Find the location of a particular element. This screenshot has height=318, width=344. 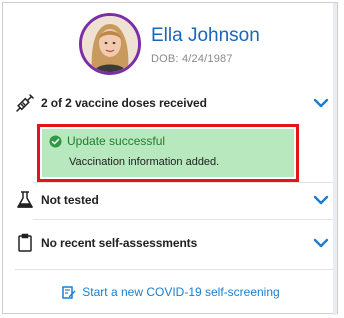

syringe-icon is located at coordinates (25, 103).